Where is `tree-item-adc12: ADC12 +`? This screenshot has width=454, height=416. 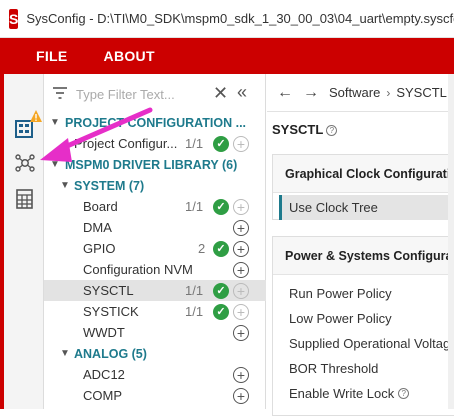 tree-item-adc12: ADC12 + is located at coordinates (155, 374).